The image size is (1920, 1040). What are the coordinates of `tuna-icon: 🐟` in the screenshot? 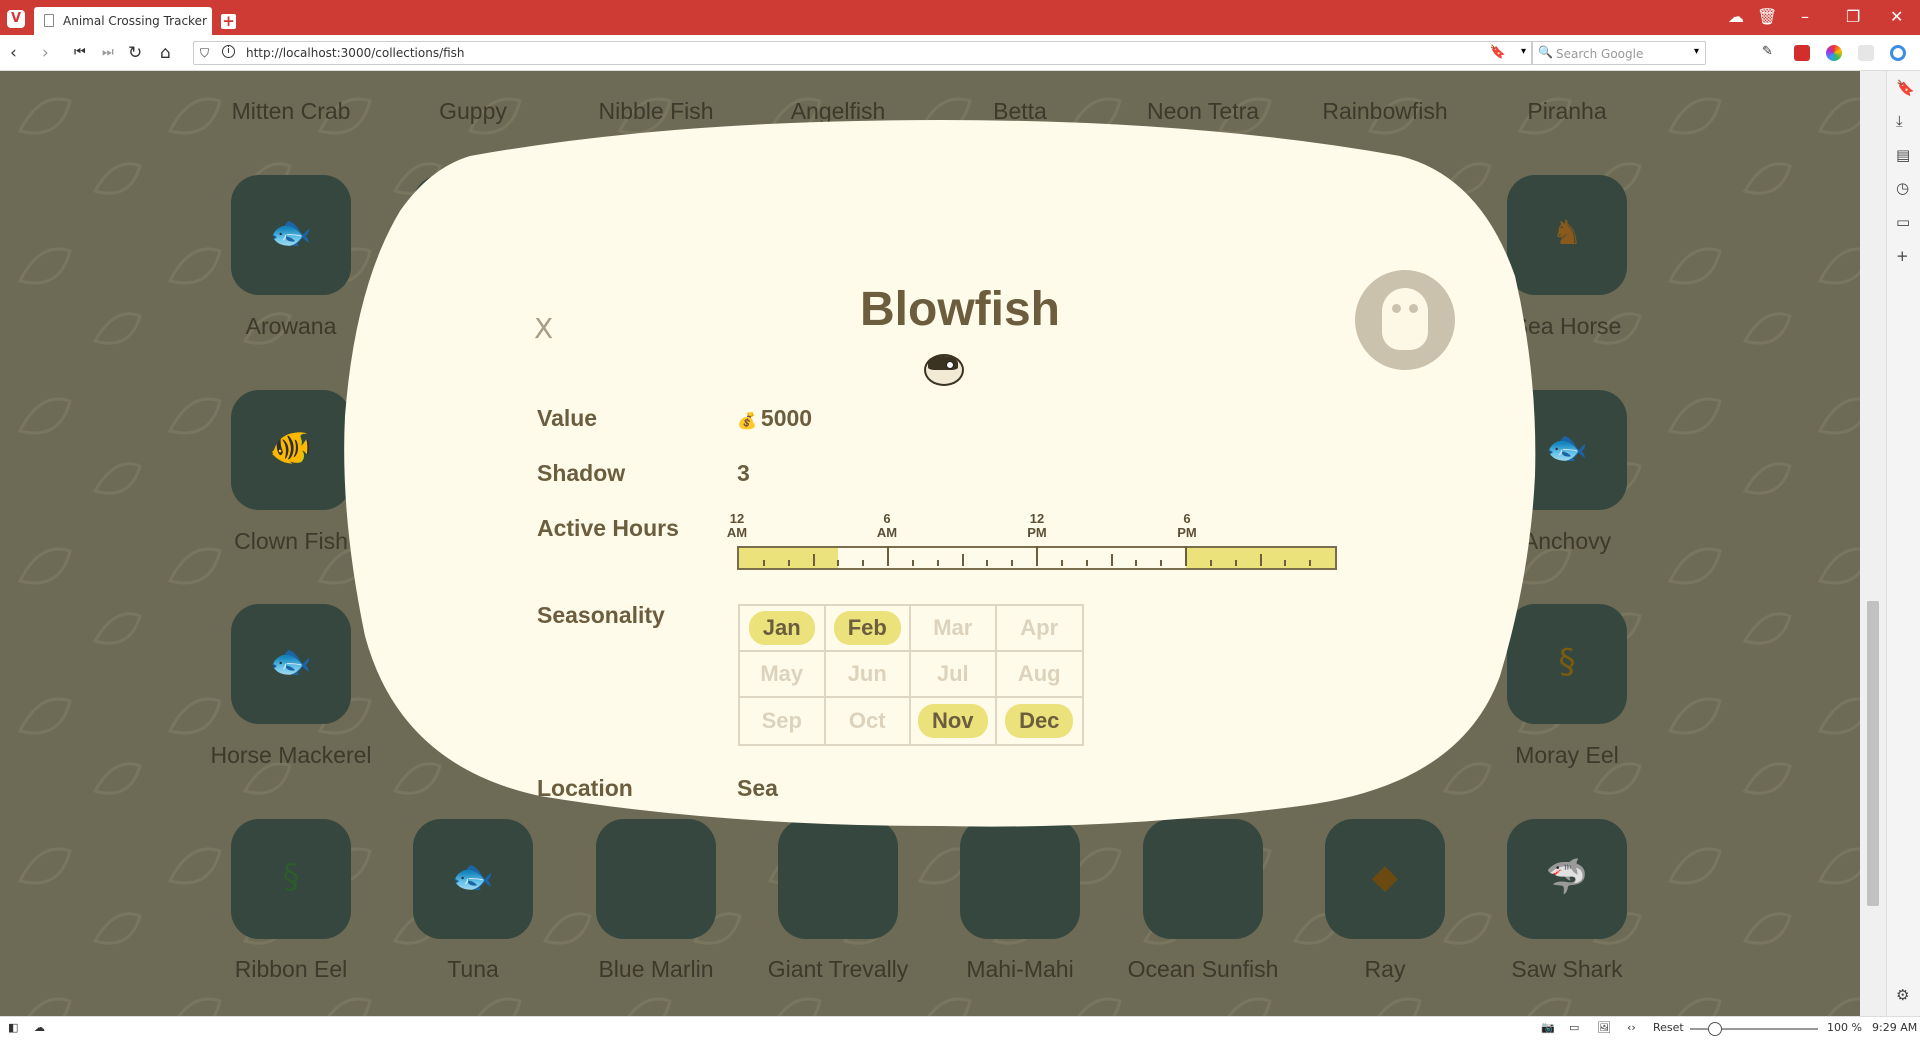 It's located at (473, 877).